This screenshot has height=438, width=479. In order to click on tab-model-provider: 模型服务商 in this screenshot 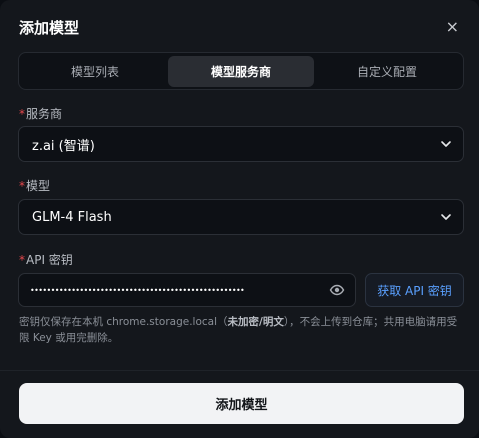, I will do `click(241, 71)`.